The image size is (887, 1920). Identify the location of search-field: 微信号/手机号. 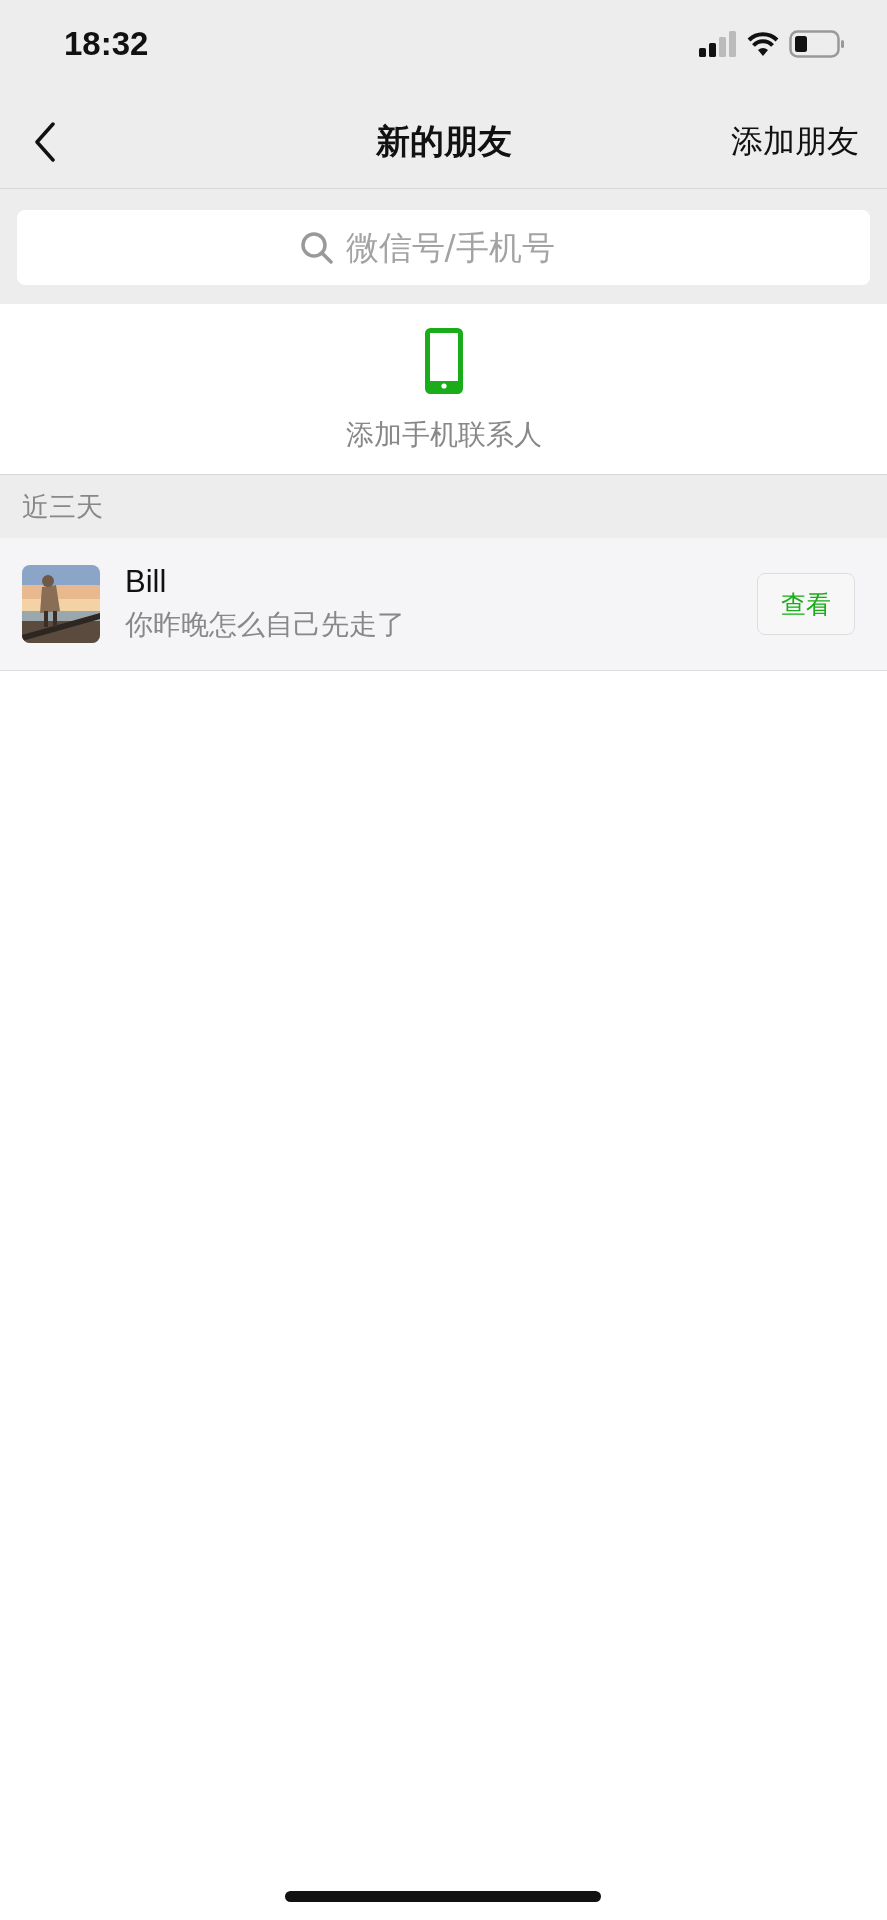
(465, 247).